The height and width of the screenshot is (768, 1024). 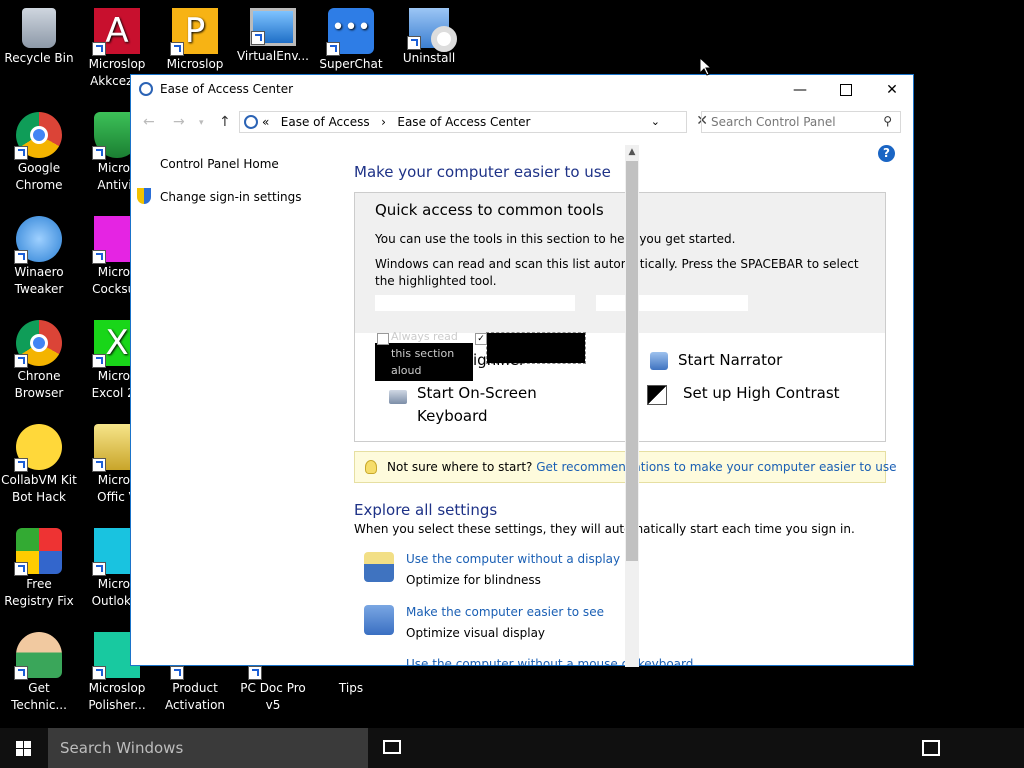 What do you see at coordinates (116, 32) in the screenshot?
I see `access-app-icon: A` at bounding box center [116, 32].